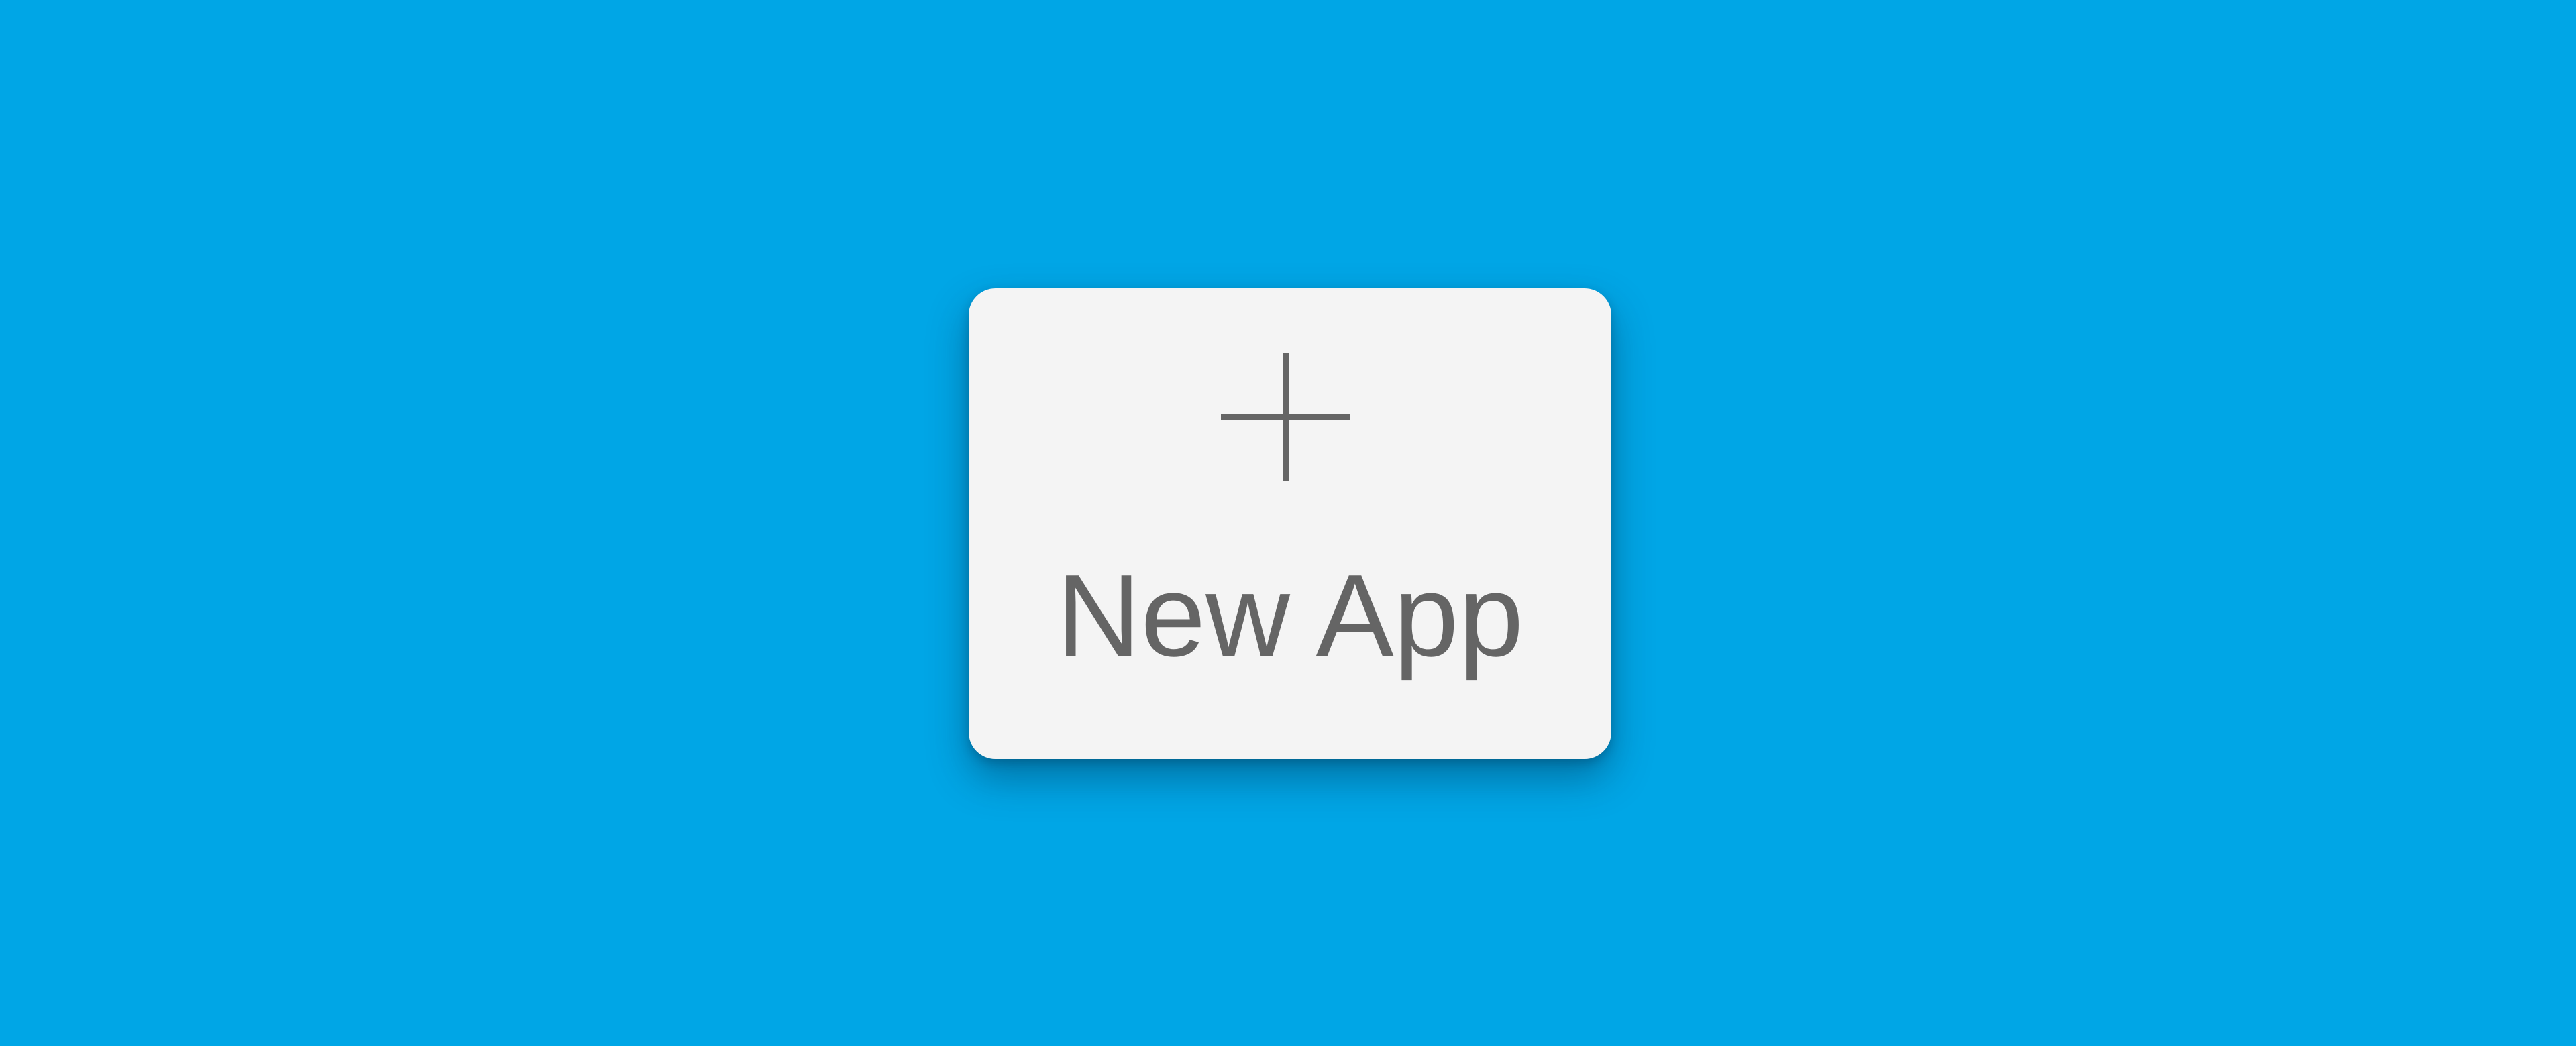 The image size is (2576, 1046). Describe the element at coordinates (1285, 417) in the screenshot. I see `plus-icon` at that location.